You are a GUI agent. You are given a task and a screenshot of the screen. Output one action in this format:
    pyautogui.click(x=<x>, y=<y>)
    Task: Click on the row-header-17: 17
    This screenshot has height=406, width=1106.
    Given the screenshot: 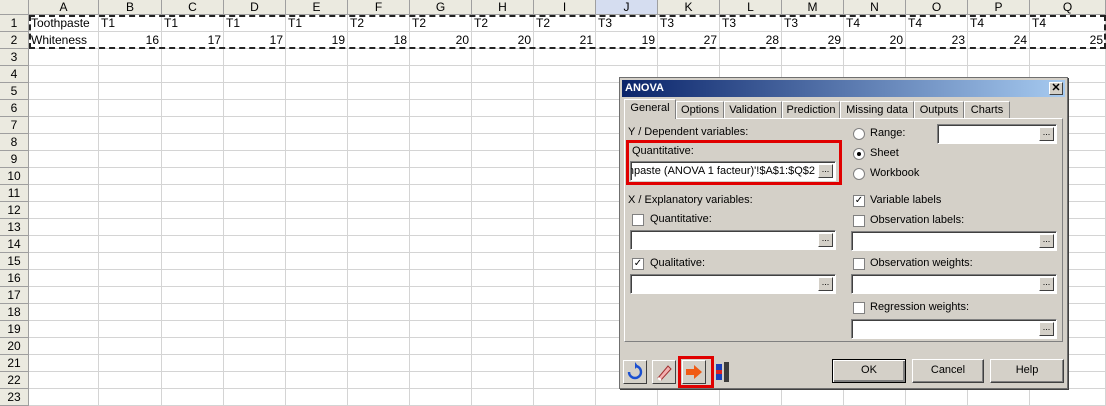 What is the action you would take?
    pyautogui.click(x=14, y=295)
    